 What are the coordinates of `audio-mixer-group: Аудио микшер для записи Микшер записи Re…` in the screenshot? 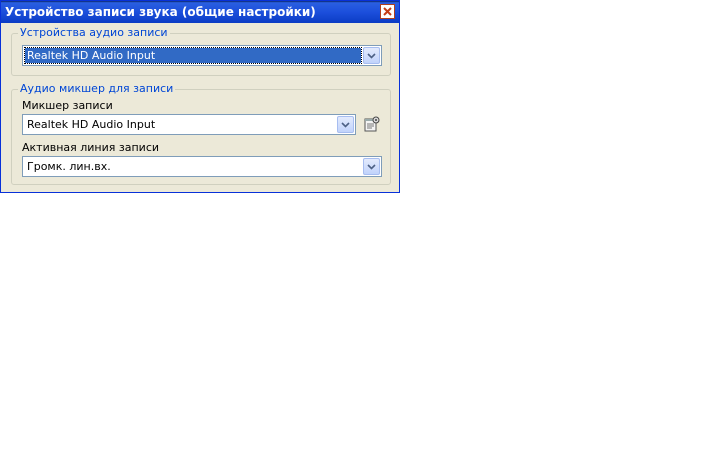 It's located at (201, 133).